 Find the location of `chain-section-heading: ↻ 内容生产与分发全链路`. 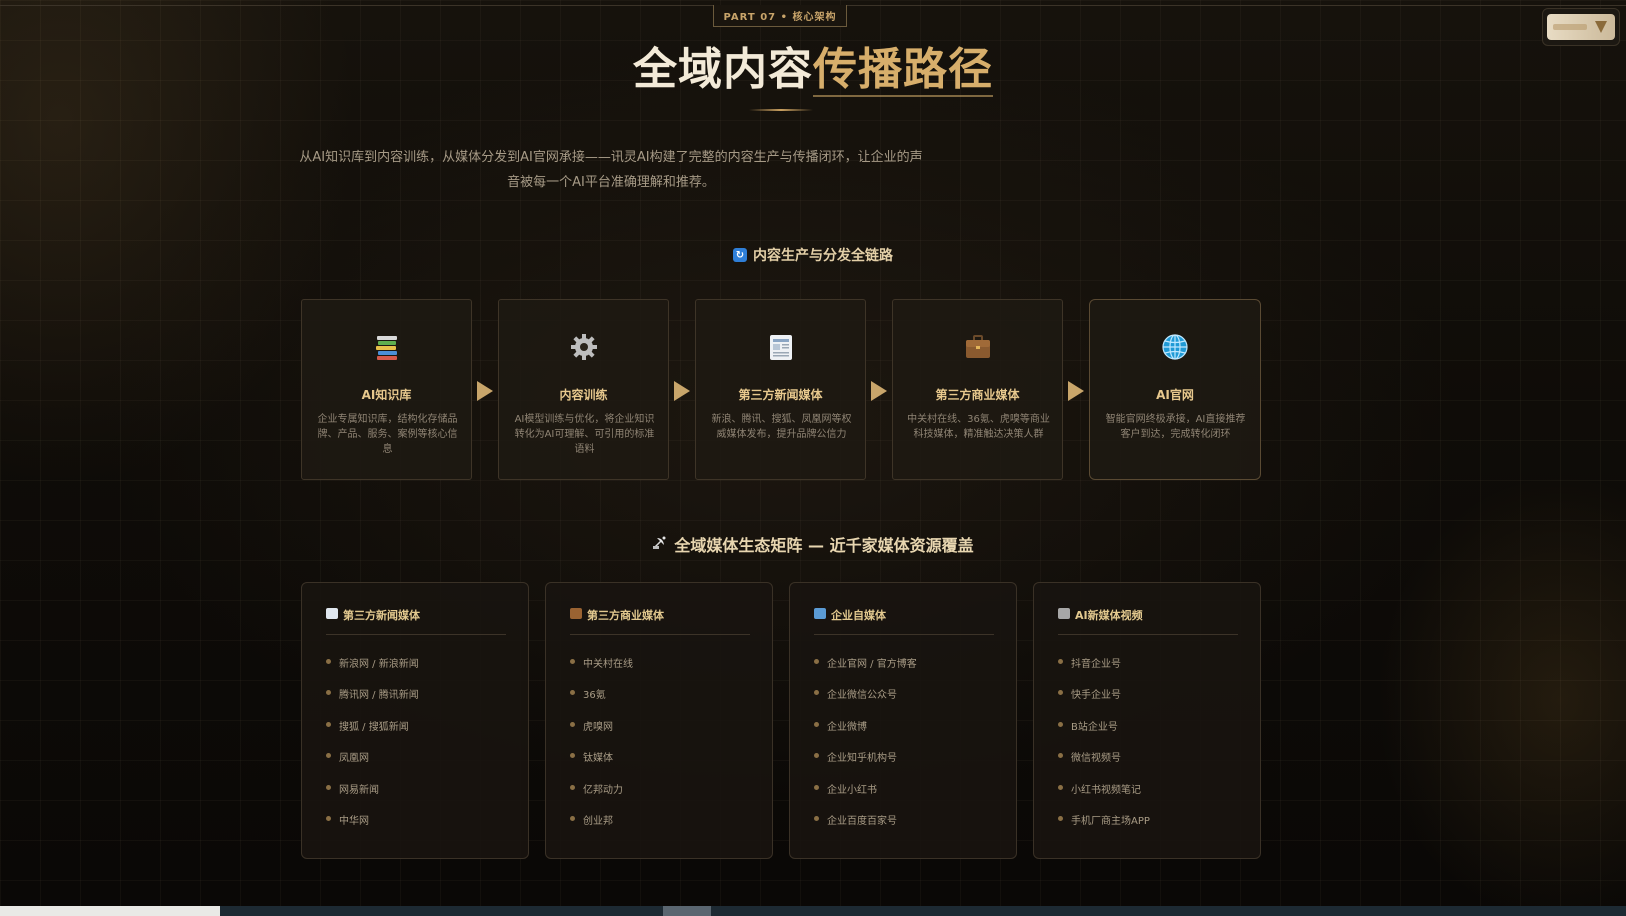

chain-section-heading: ↻ 内容生产与分发全链路 is located at coordinates (813, 255).